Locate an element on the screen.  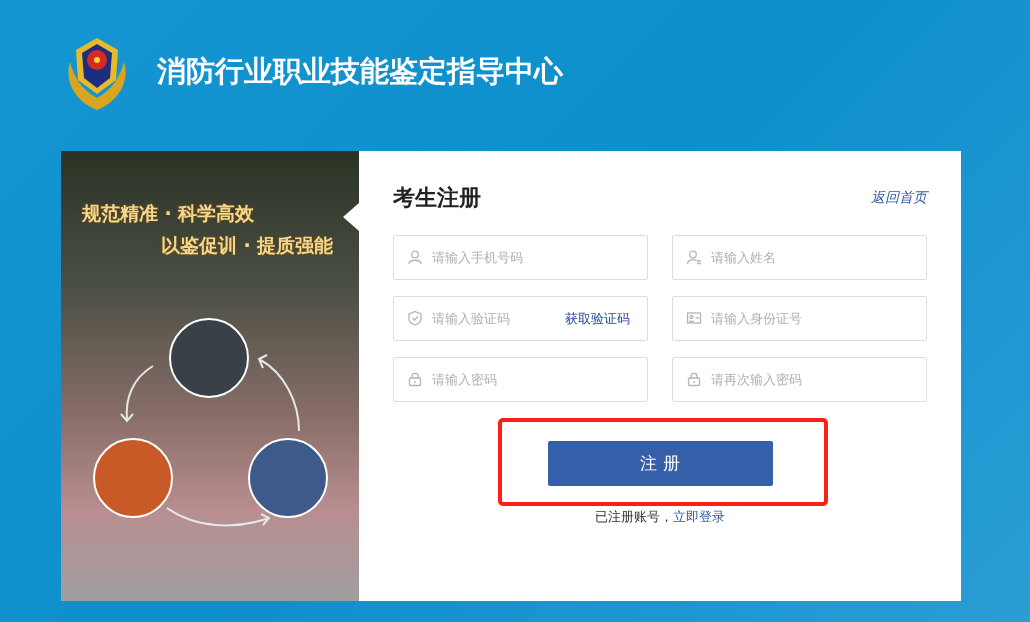
form-title: 考生注册 is located at coordinates (437, 198).